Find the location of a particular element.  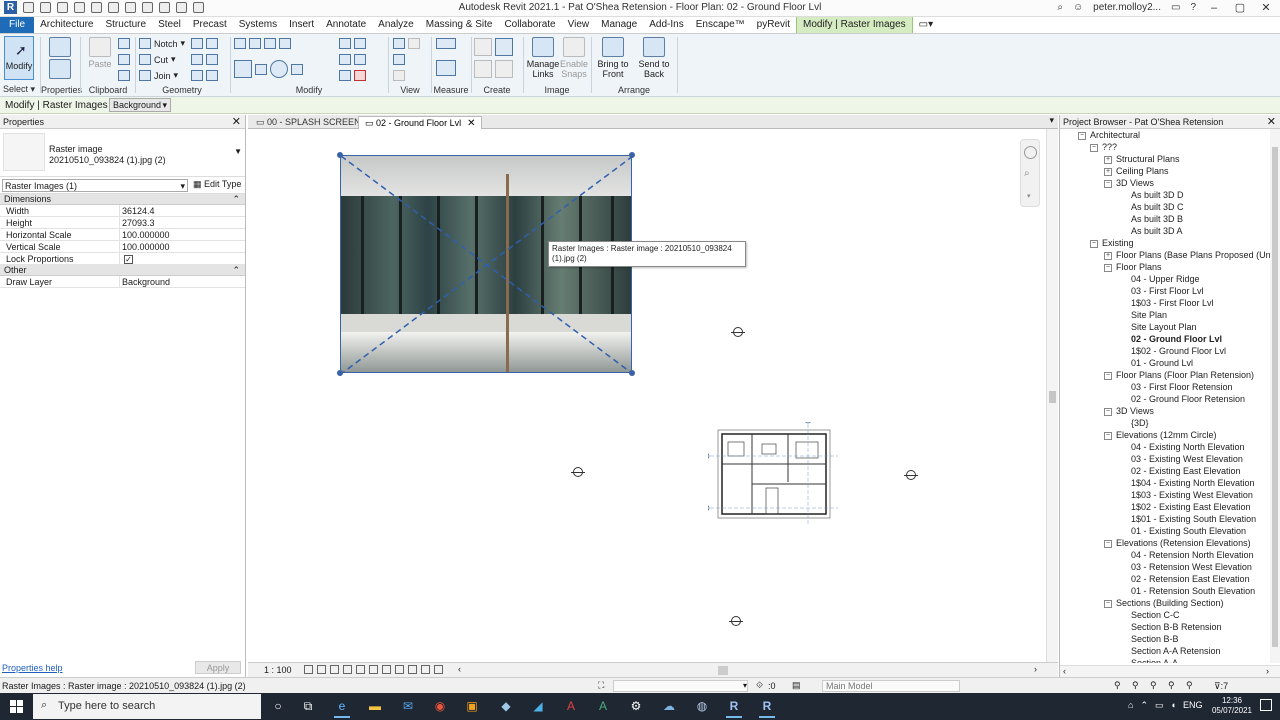

checkbox: ✓ is located at coordinates (128, 260).